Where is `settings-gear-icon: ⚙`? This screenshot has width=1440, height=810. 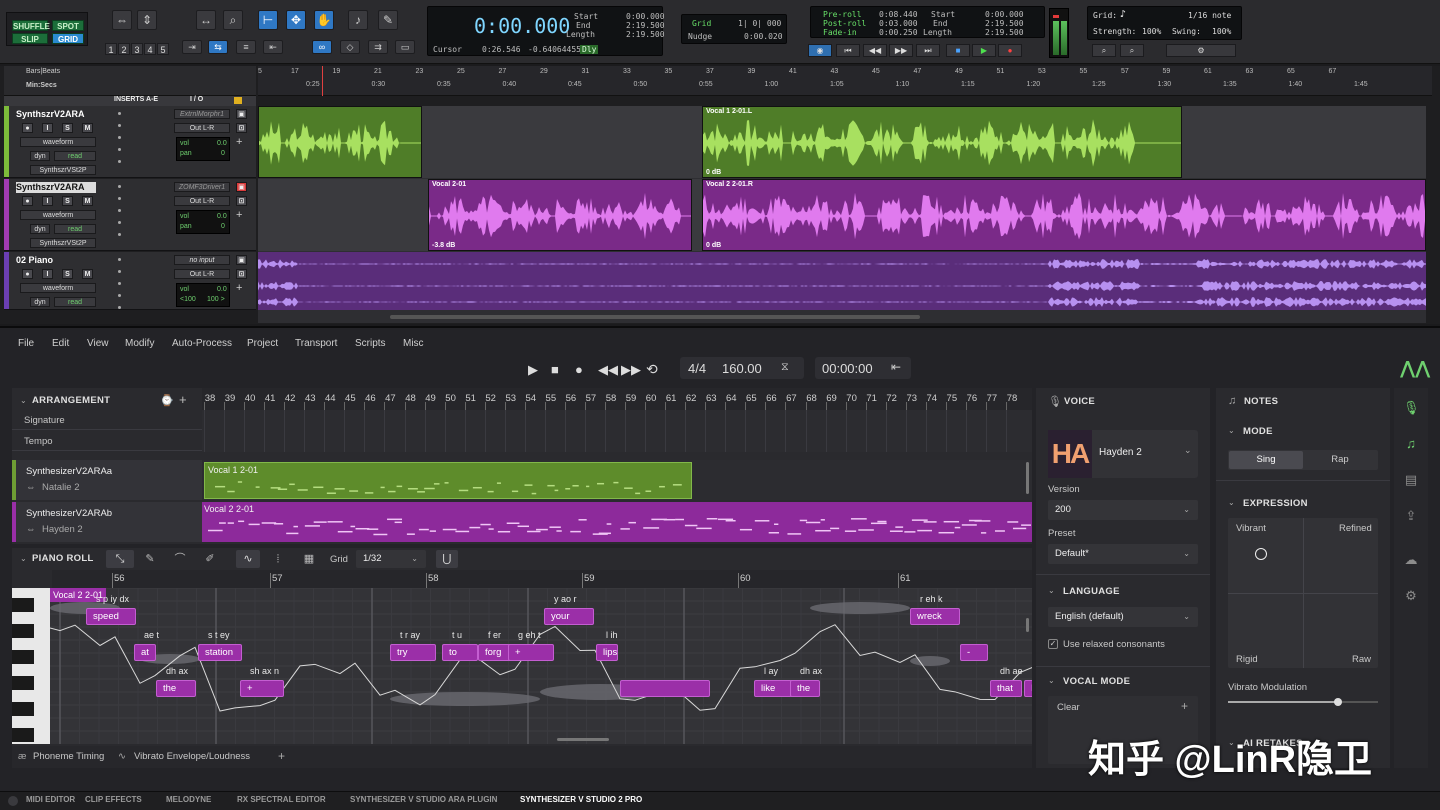
settings-gear-icon: ⚙ is located at coordinates (1201, 50).